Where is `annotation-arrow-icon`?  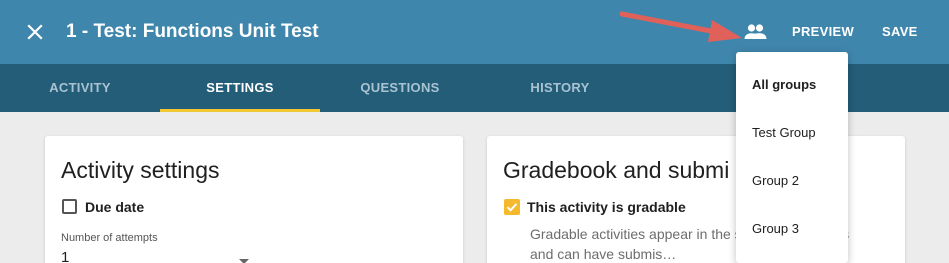
annotation-arrow-icon is located at coordinates (680, 26).